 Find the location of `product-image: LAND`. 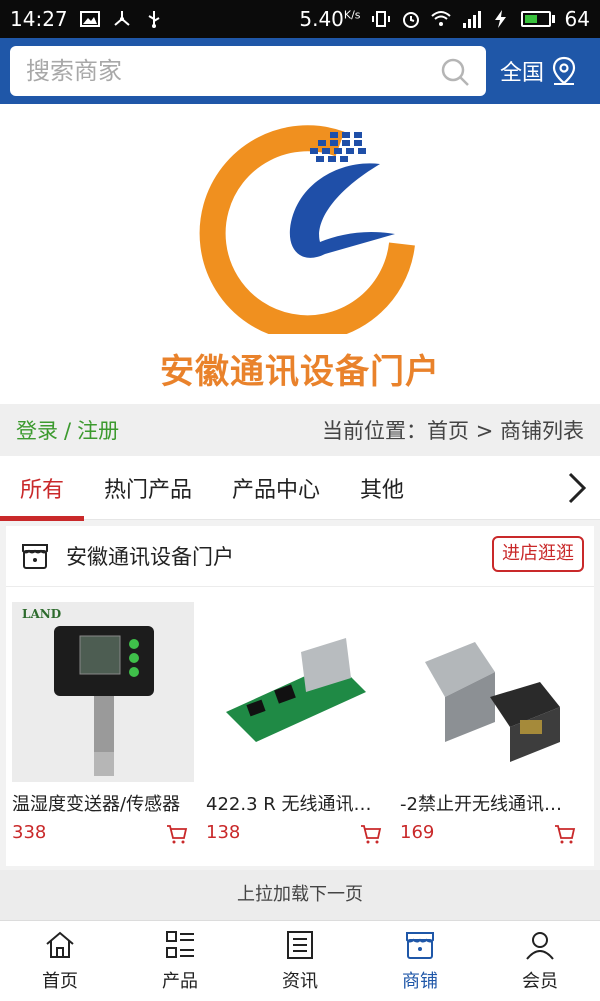

product-image: LAND is located at coordinates (103, 692).